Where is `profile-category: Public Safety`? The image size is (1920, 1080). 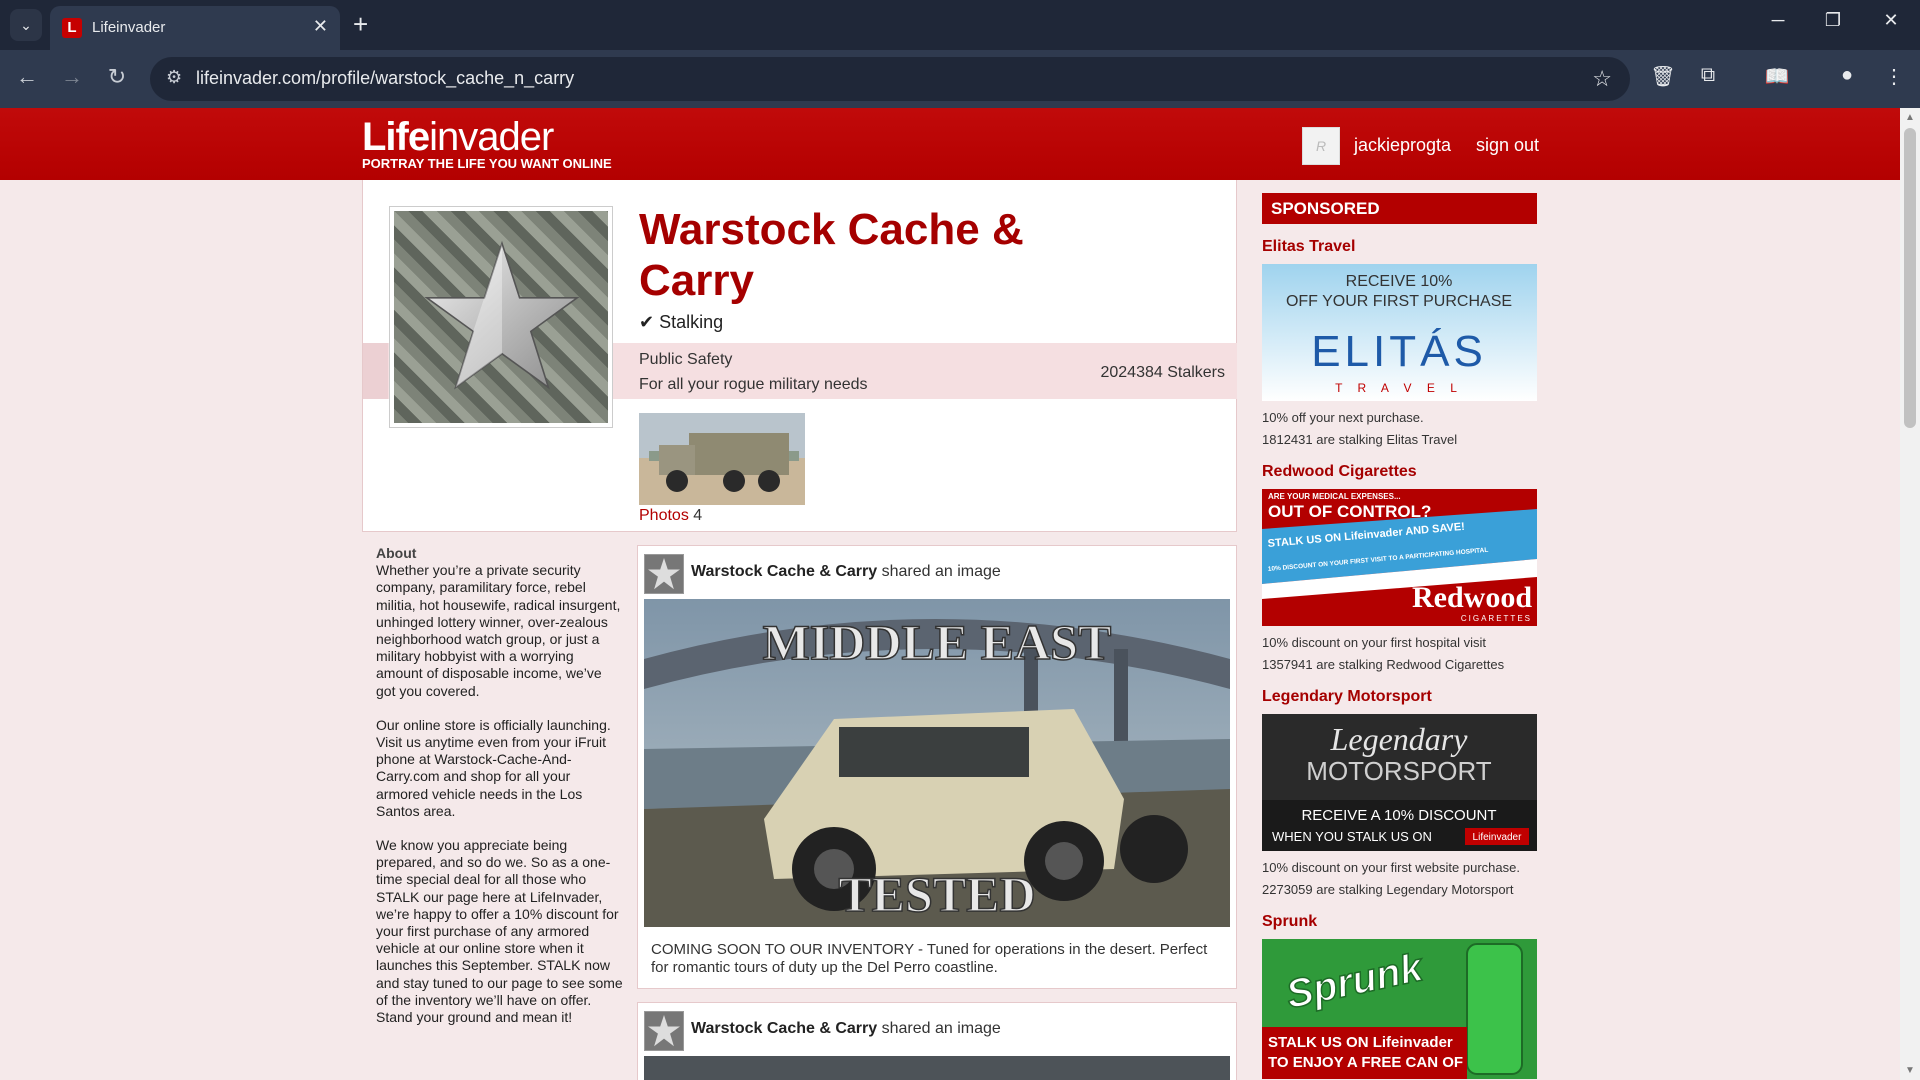
profile-category: Public Safety is located at coordinates (686, 359).